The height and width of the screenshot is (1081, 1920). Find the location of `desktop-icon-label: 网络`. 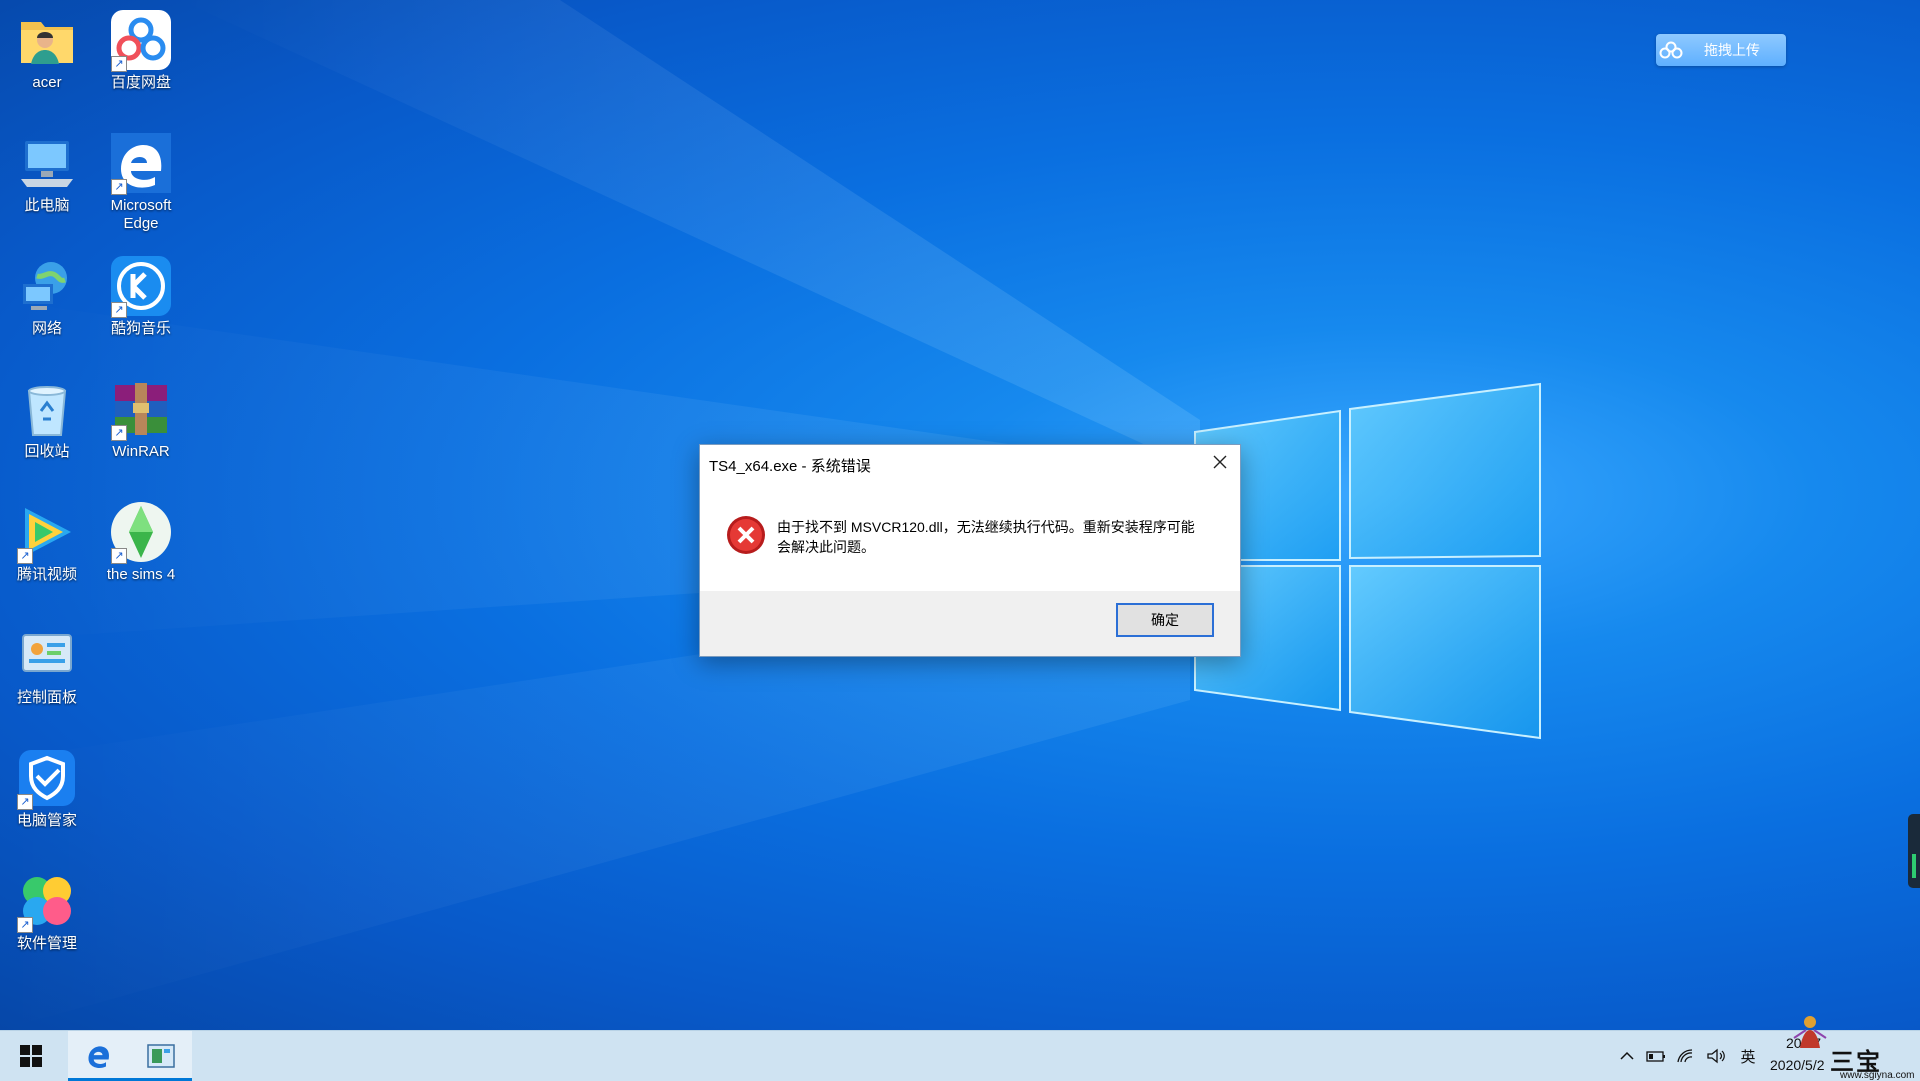

desktop-icon-label: 网络 is located at coordinates (46, 328).